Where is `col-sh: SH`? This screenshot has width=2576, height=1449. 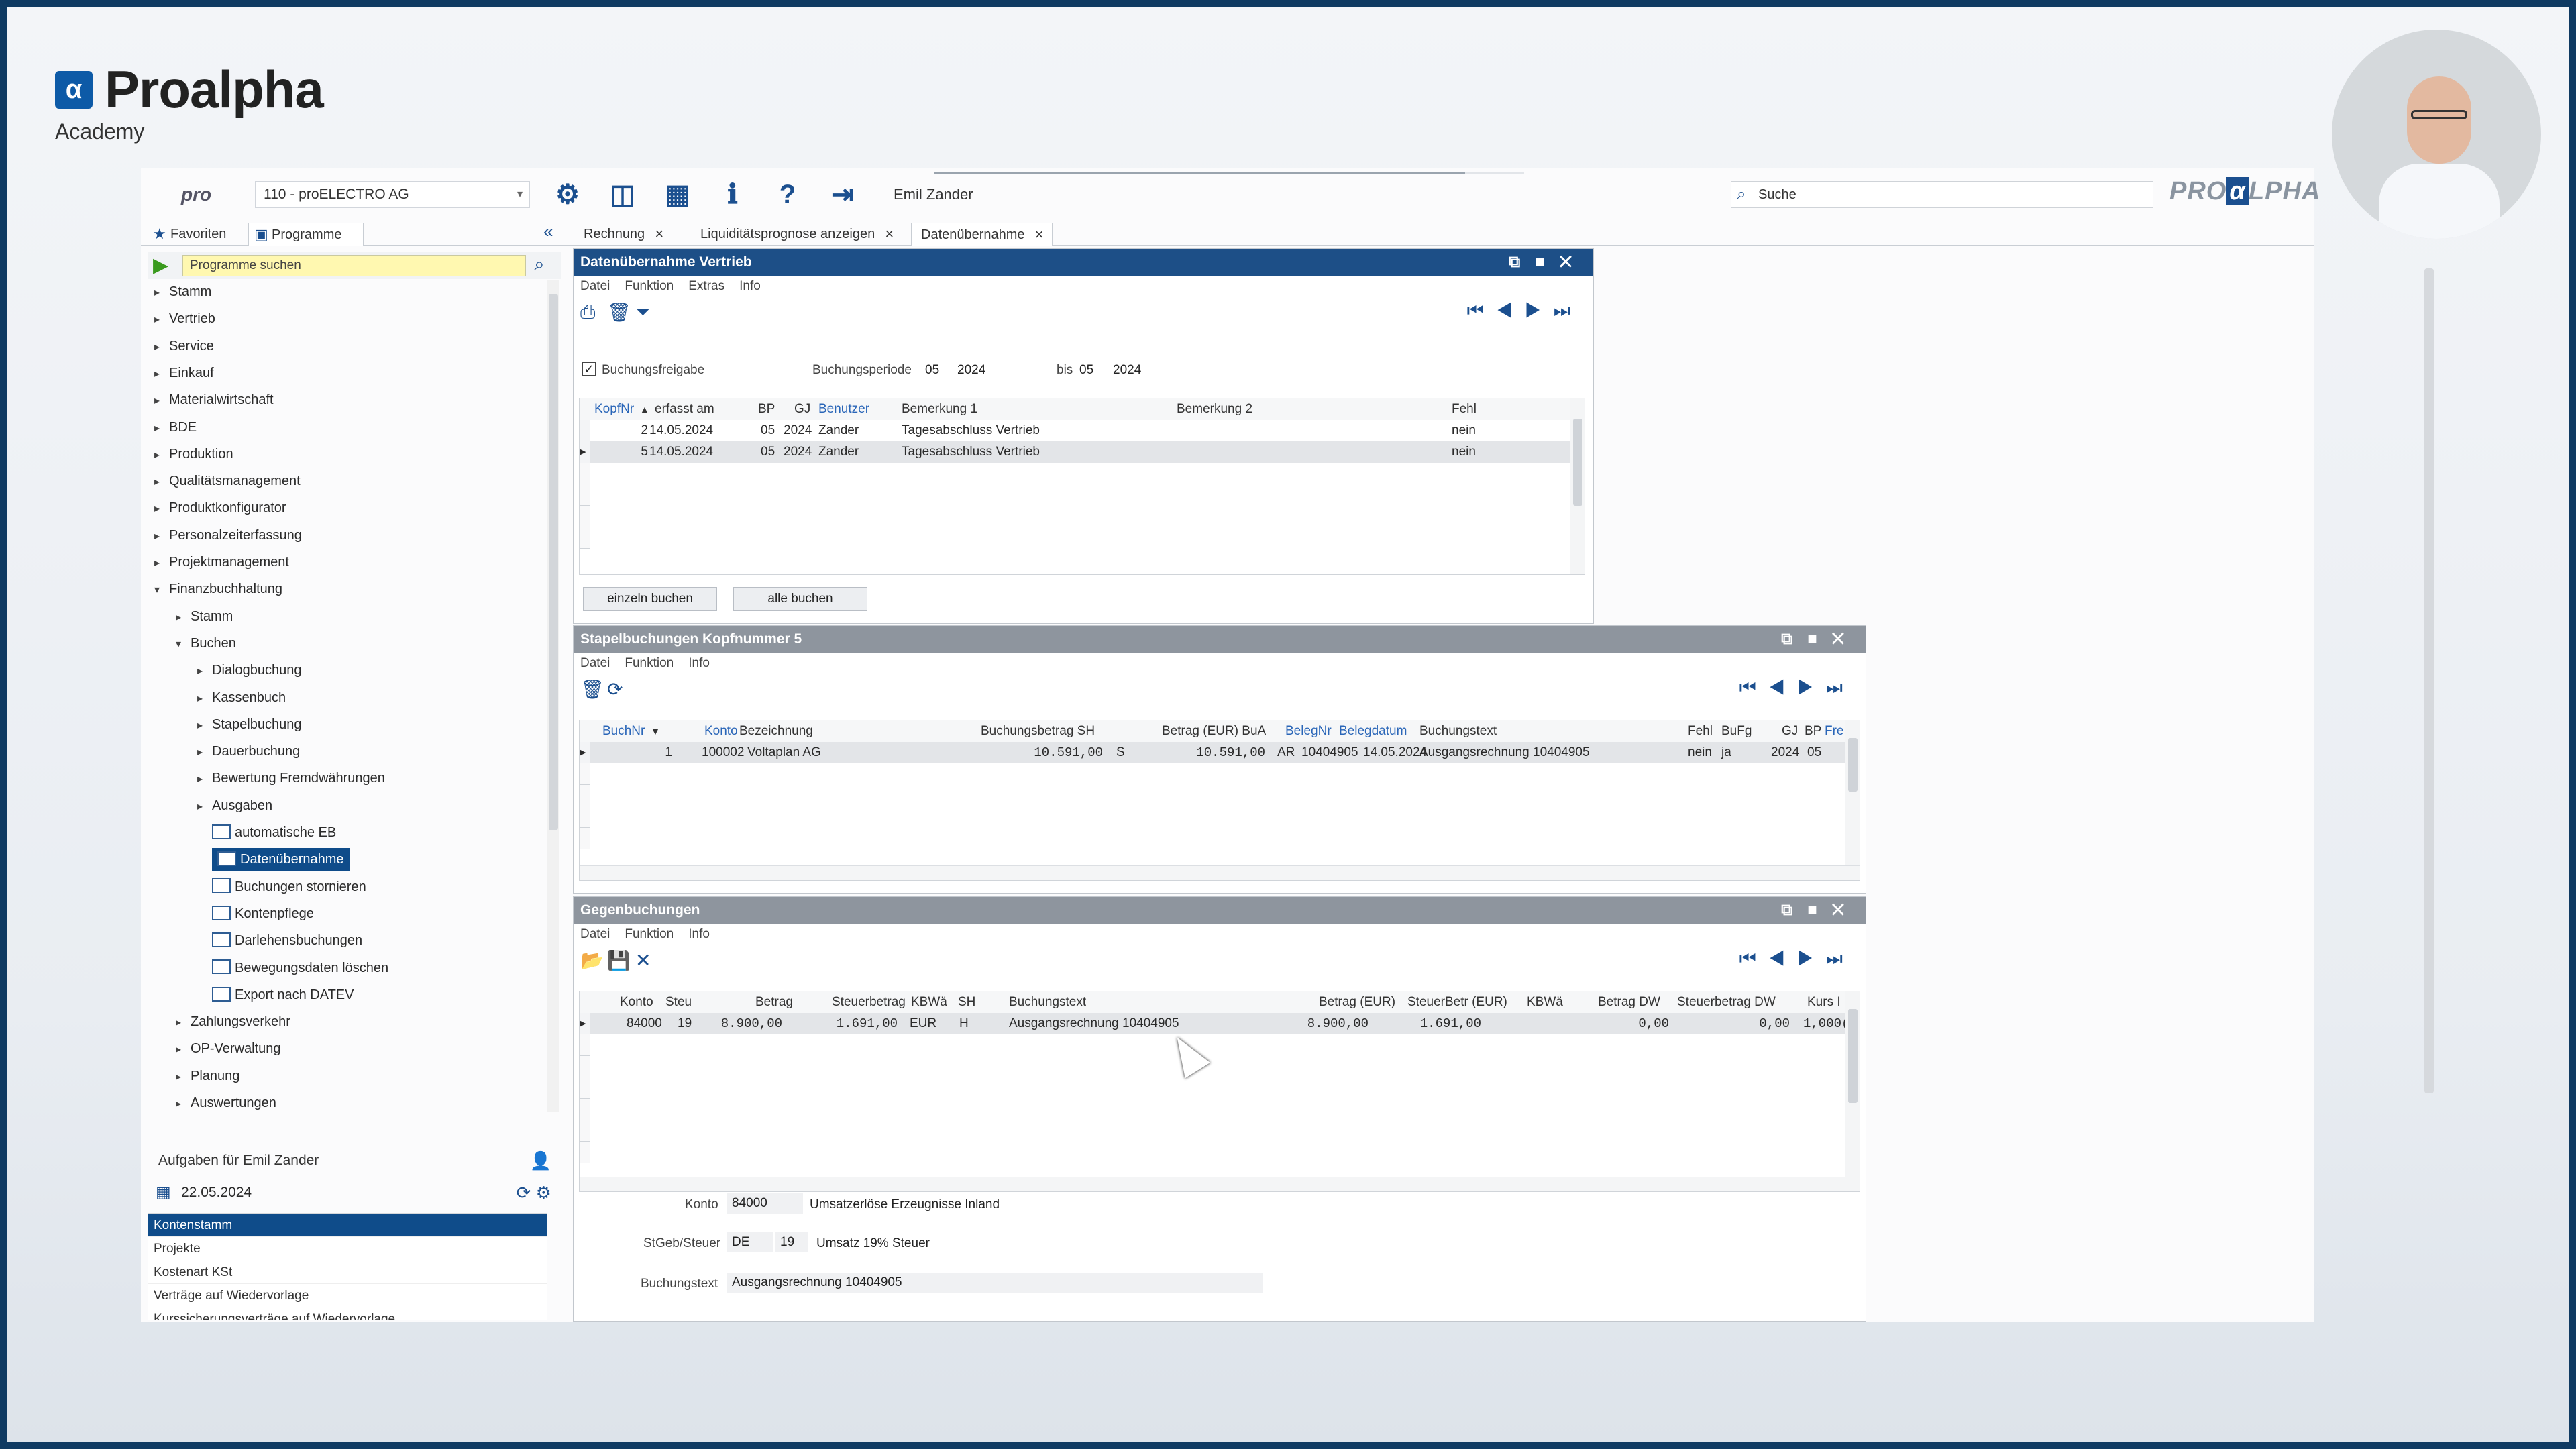
col-sh: SH is located at coordinates (966, 1002).